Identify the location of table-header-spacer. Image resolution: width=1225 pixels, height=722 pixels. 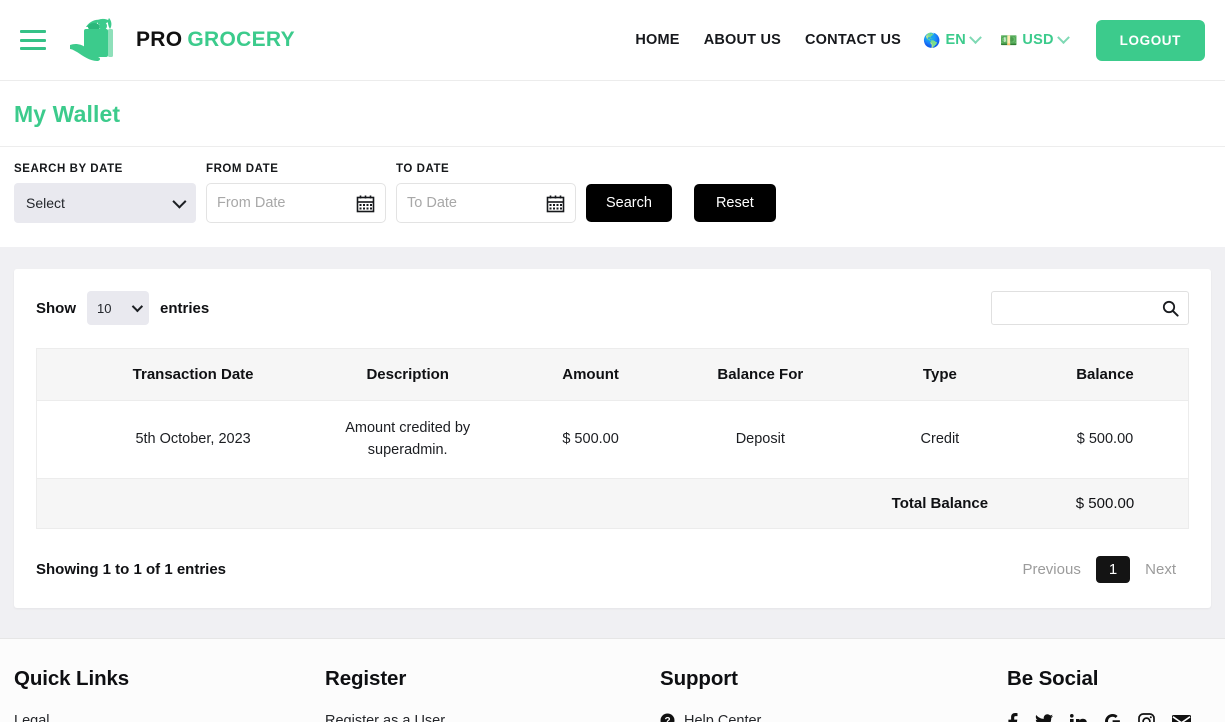
(63, 374).